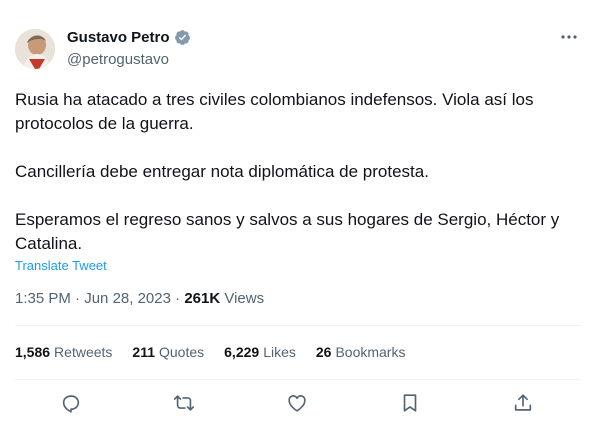 Image resolution: width=593 pixels, height=426 pixels. What do you see at coordinates (61, 265) in the screenshot?
I see `translate-tweet-link: Translate Tweet` at bounding box center [61, 265].